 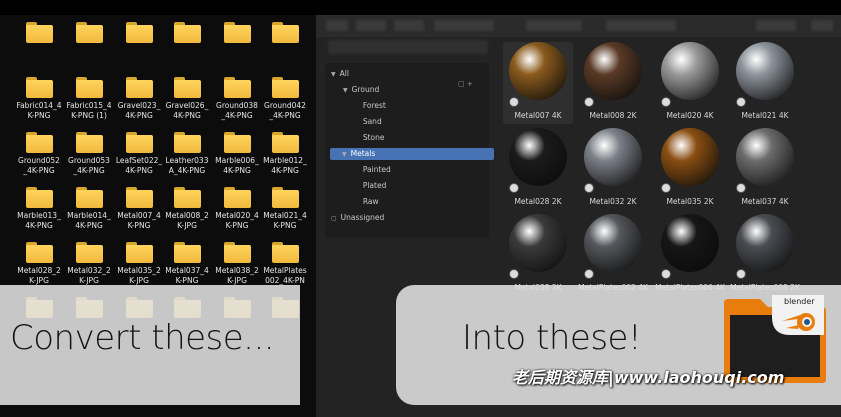 I want to click on asset-thumbnail: Metal020 4K, so click(x=690, y=83).